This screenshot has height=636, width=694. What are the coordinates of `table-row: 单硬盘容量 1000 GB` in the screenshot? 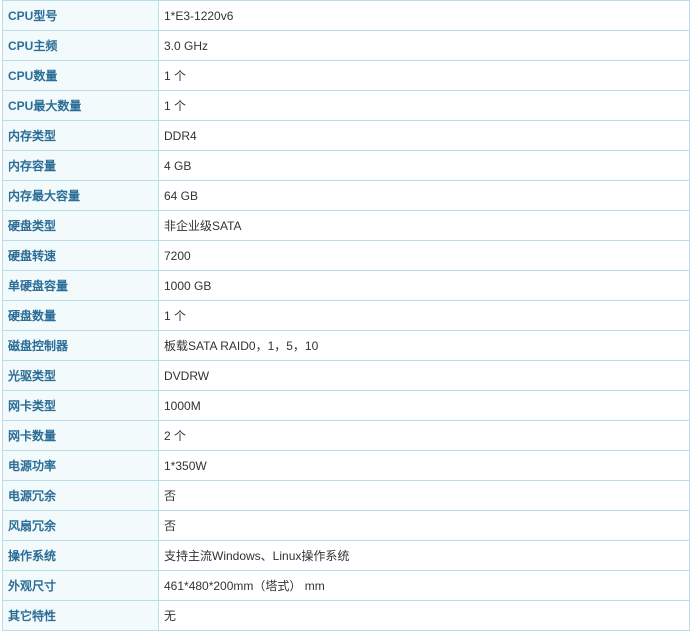 It's located at (346, 285).